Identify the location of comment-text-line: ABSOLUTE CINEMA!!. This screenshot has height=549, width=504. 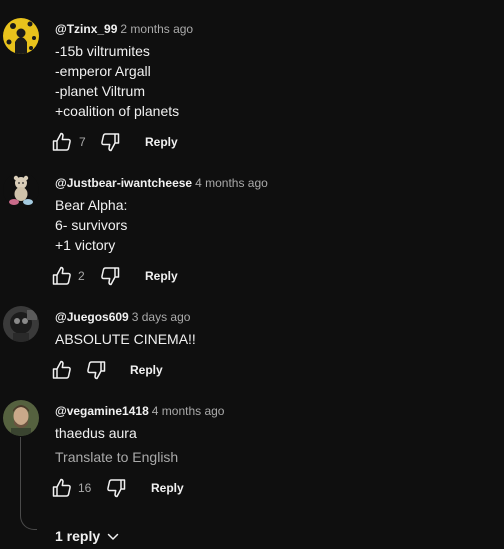
(125, 339).